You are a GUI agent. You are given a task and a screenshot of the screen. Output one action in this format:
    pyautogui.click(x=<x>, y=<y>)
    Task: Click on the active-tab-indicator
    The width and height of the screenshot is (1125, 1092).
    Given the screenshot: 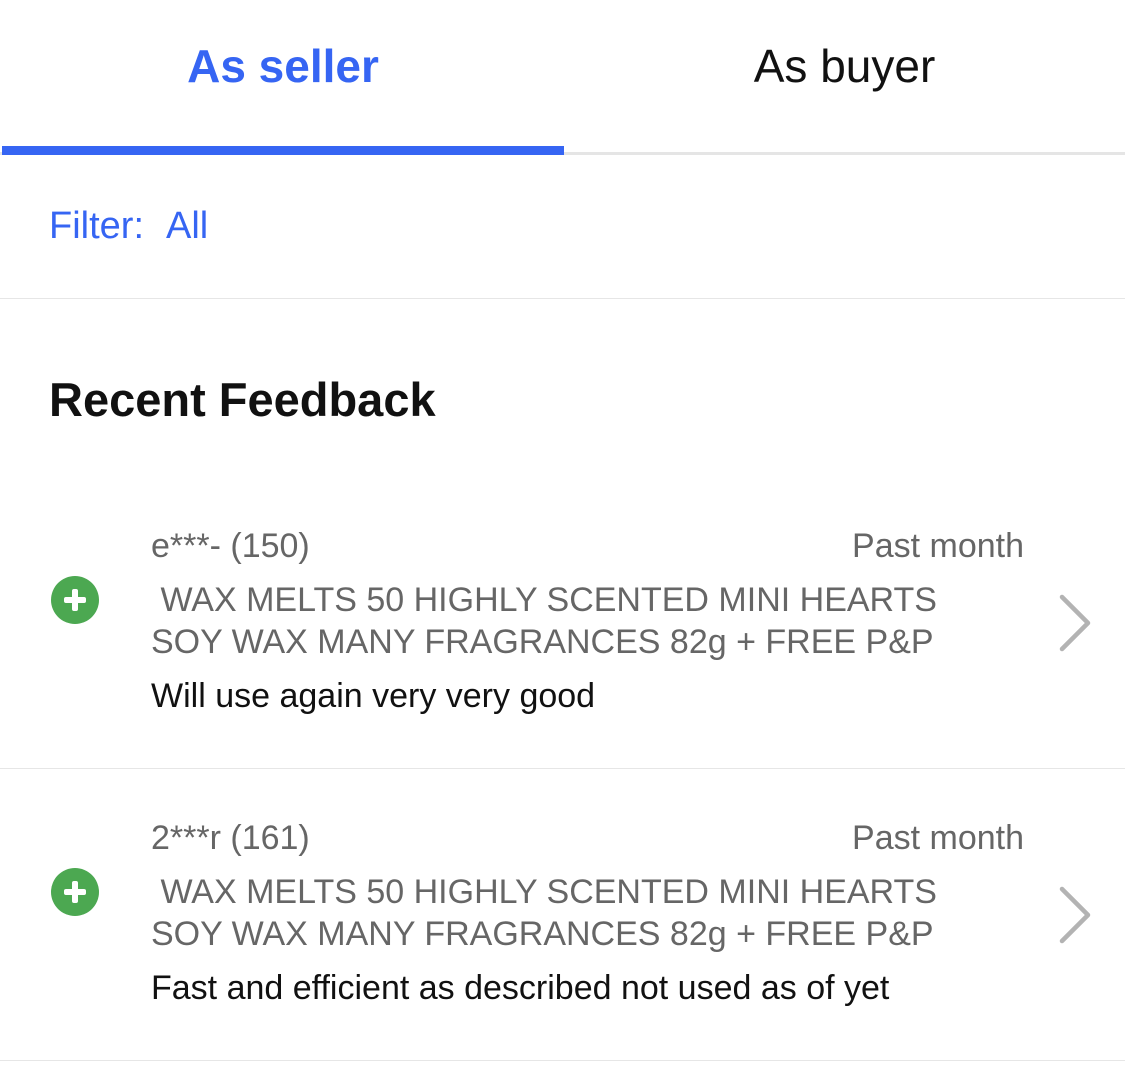 What is the action you would take?
    pyautogui.click(x=283, y=150)
    